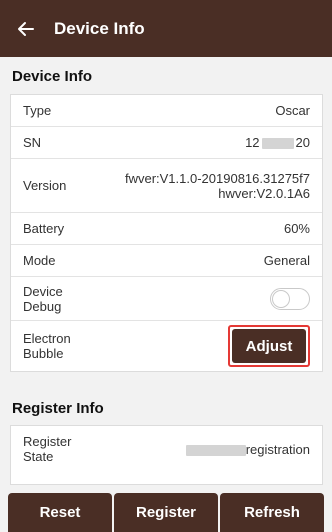  Describe the element at coordinates (43, 353) in the screenshot. I see `electron-bubble-label-line2: Bubble` at that location.